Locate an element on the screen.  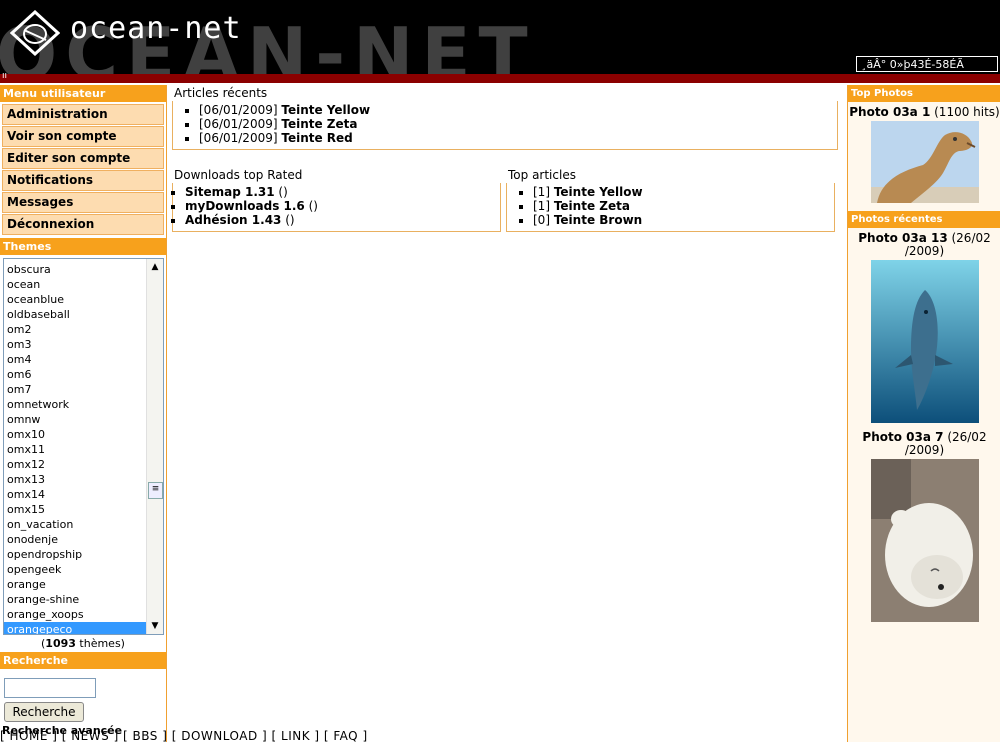
theme-count: (1093 thèmes) is located at coordinates (83, 643).